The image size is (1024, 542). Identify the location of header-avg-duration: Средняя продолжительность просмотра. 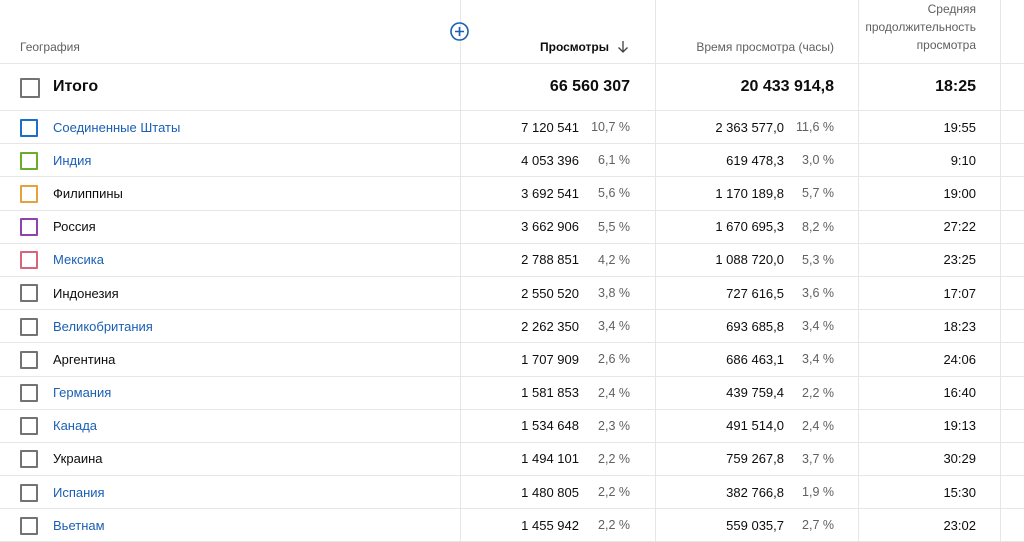
(911, 27).